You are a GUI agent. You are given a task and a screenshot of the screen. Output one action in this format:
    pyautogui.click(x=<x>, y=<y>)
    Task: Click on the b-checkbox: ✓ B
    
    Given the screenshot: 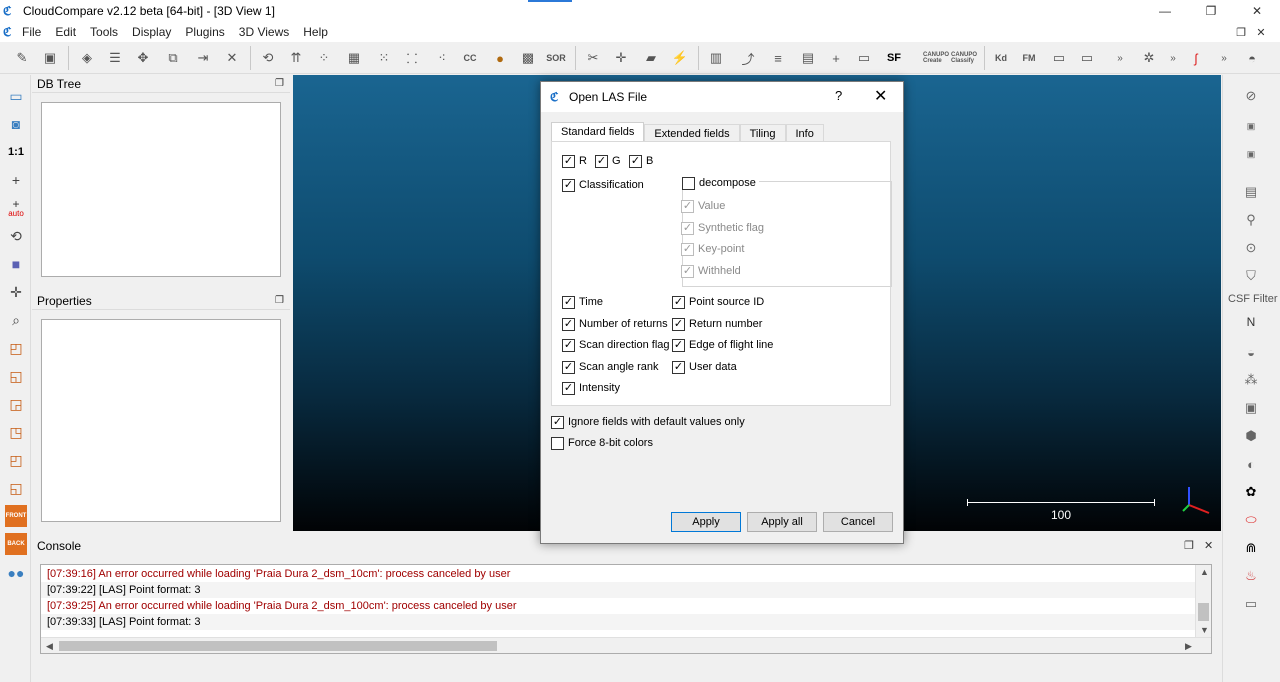 What is the action you would take?
    pyautogui.click(x=641, y=161)
    